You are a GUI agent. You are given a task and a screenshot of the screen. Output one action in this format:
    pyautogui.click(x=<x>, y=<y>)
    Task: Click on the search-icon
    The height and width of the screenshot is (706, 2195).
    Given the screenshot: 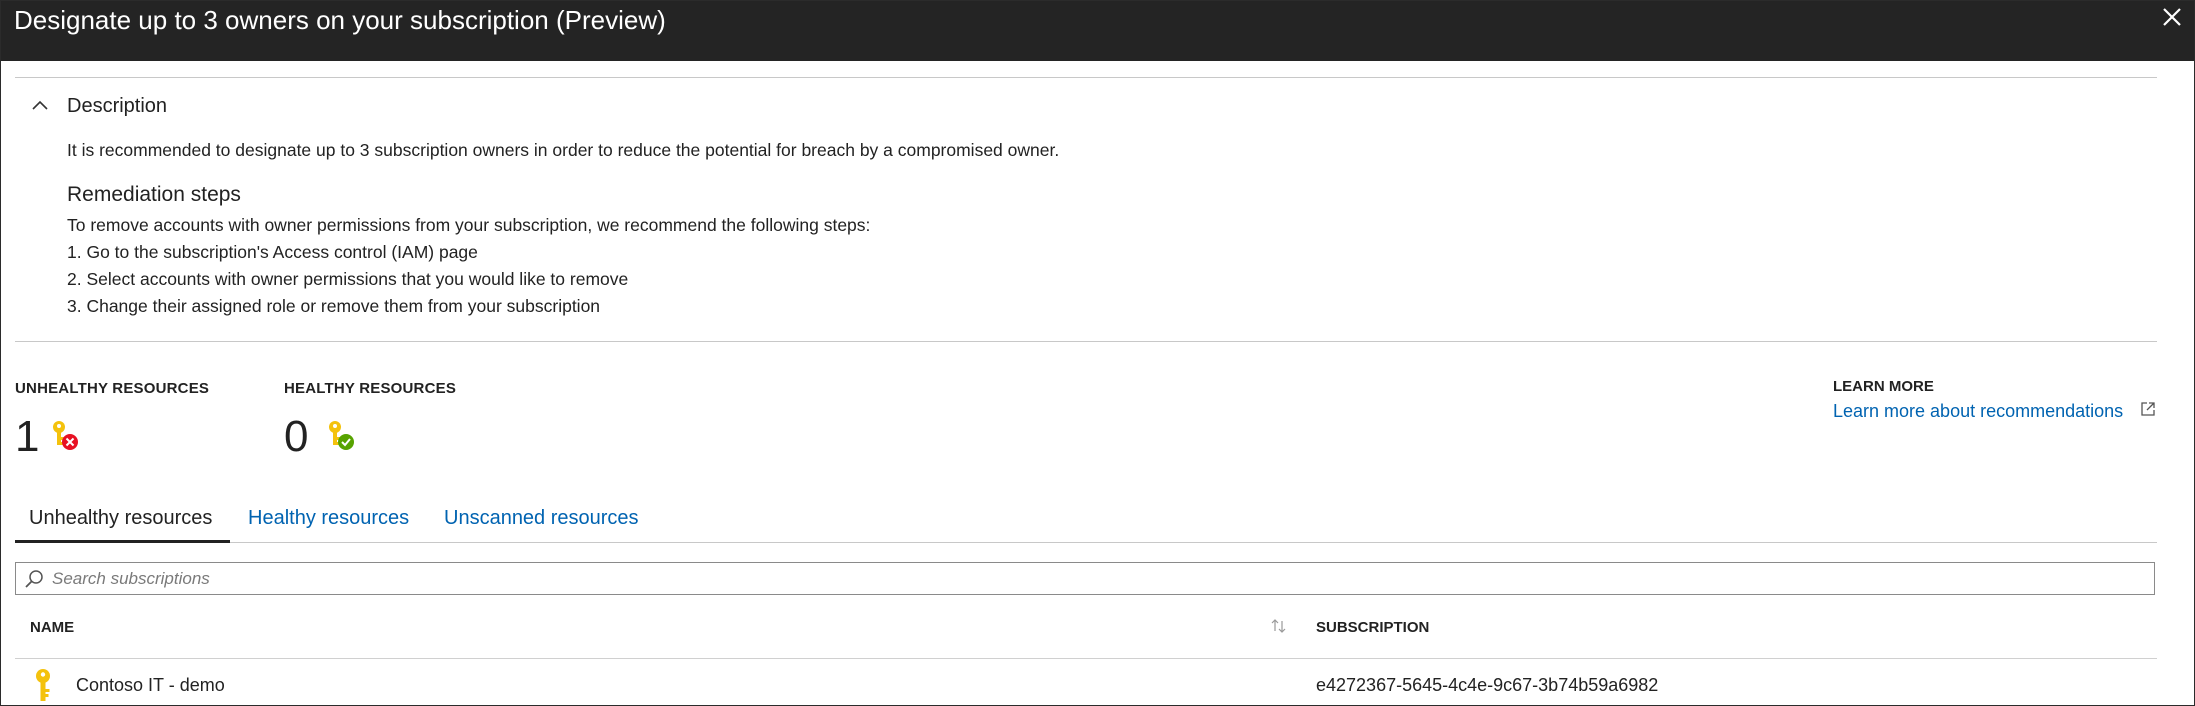 What is the action you would take?
    pyautogui.click(x=34, y=579)
    